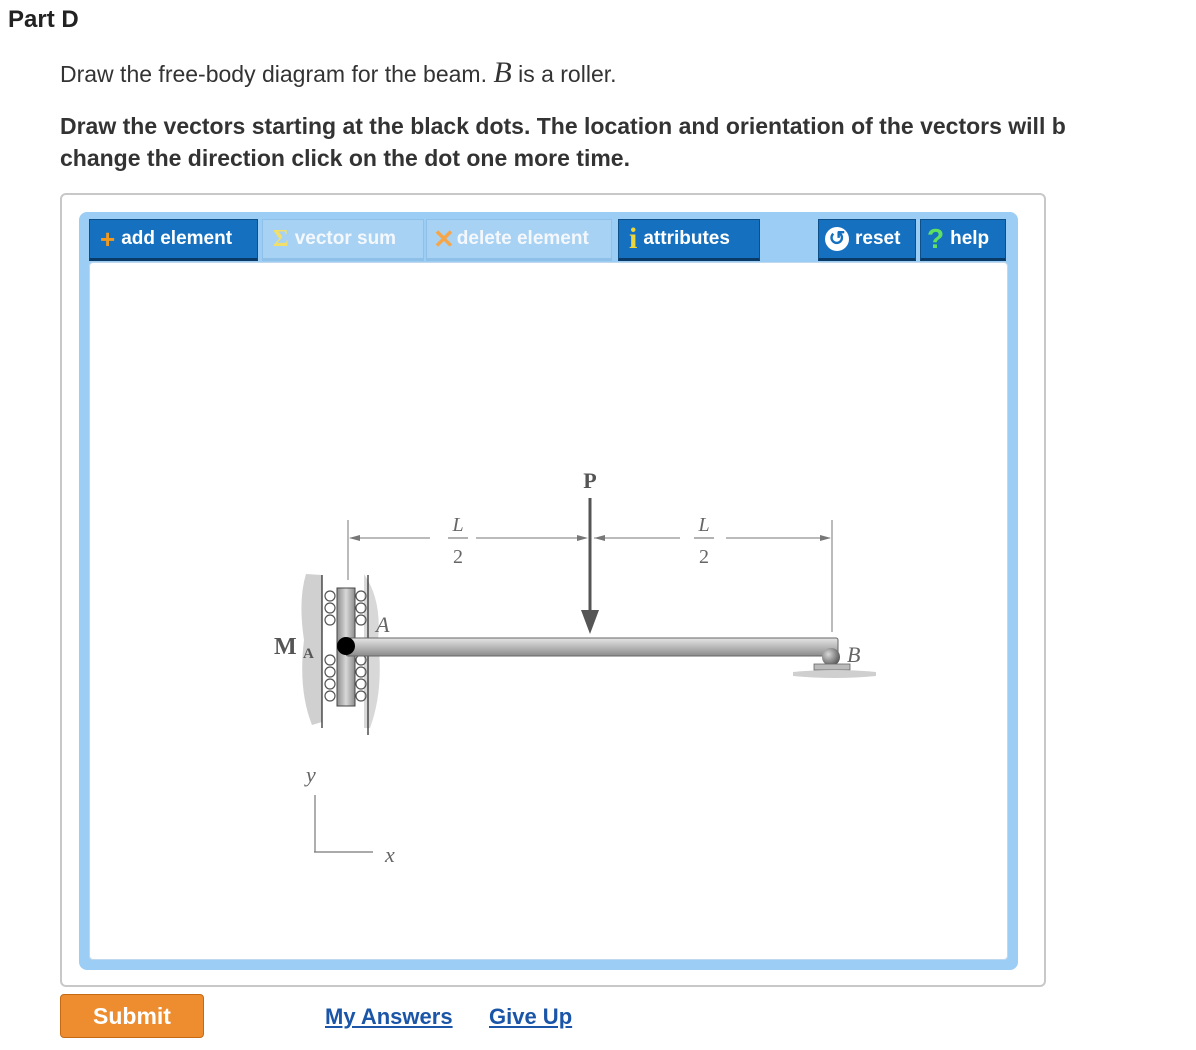  Describe the element at coordinates (310, 774) in the screenshot. I see `axis-y-label: y` at that location.